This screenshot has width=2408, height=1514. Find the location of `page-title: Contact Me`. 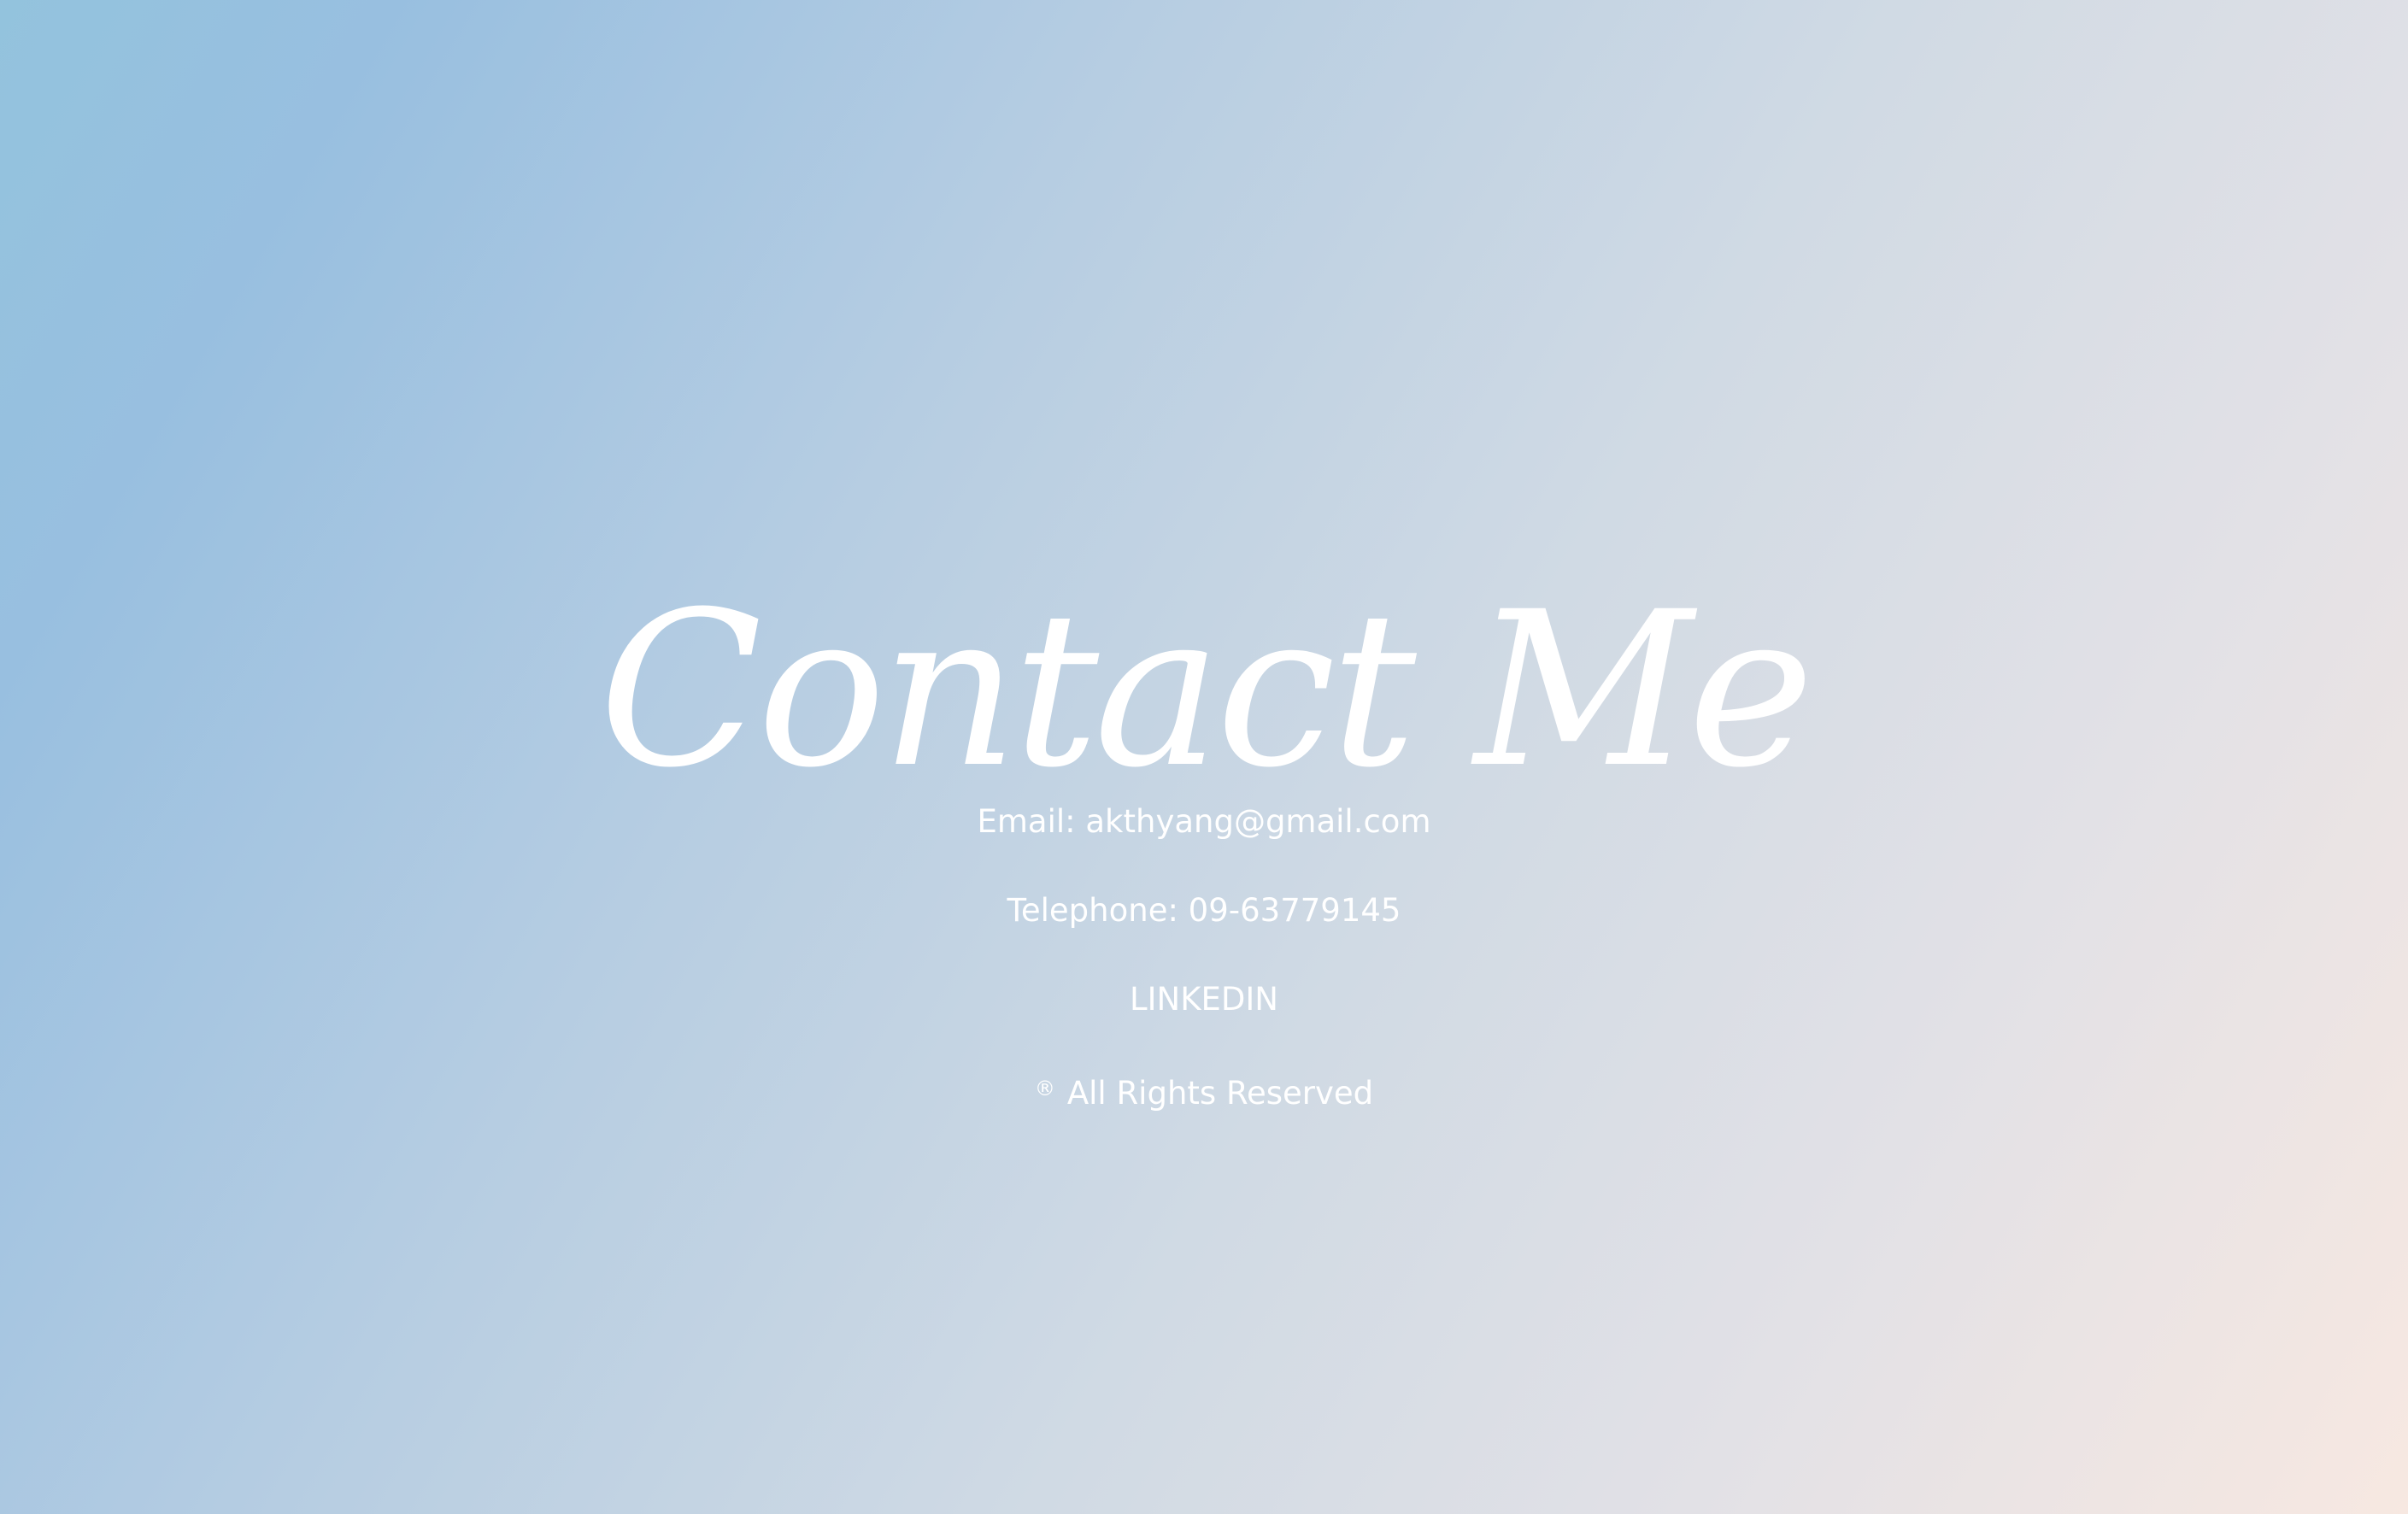

page-title: Contact Me is located at coordinates (1206, 689).